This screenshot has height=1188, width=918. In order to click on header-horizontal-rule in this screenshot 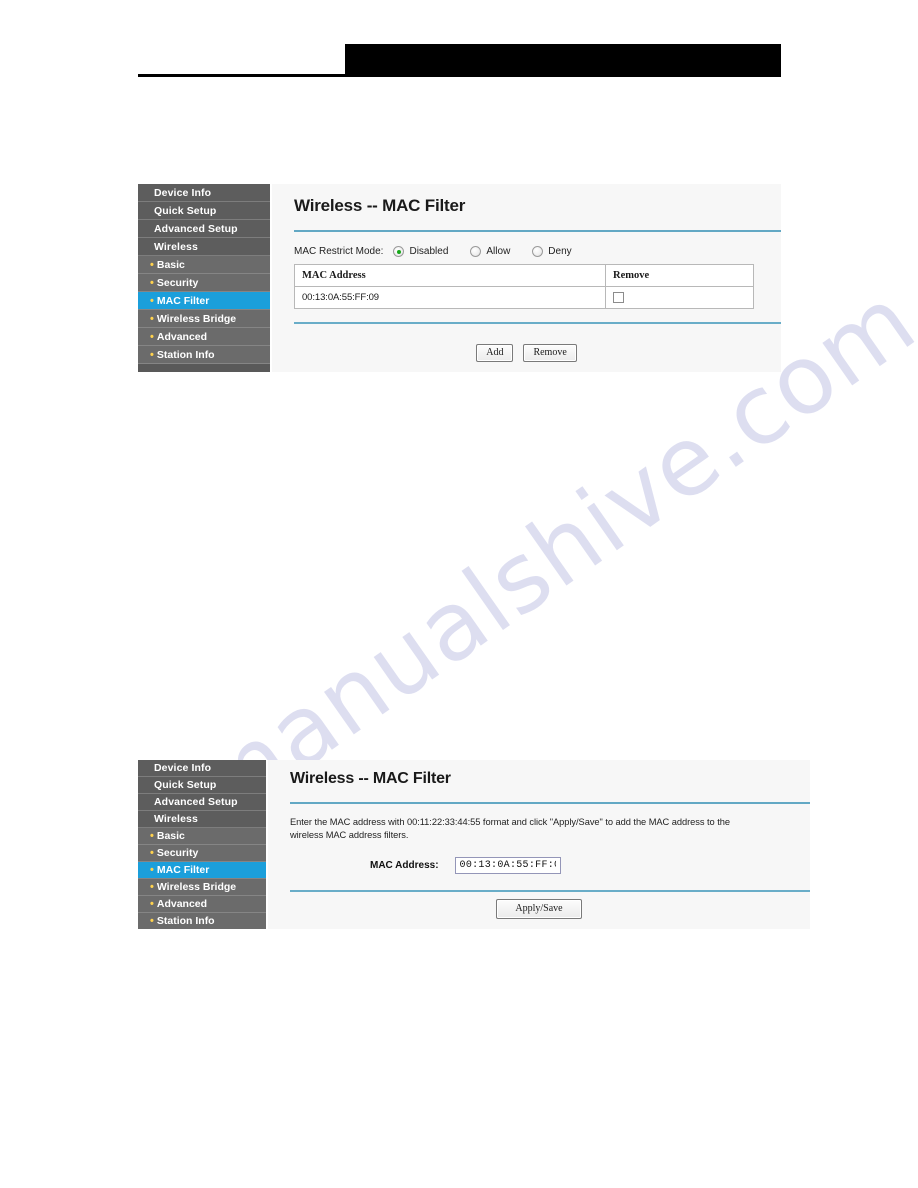, I will do `click(459, 75)`.